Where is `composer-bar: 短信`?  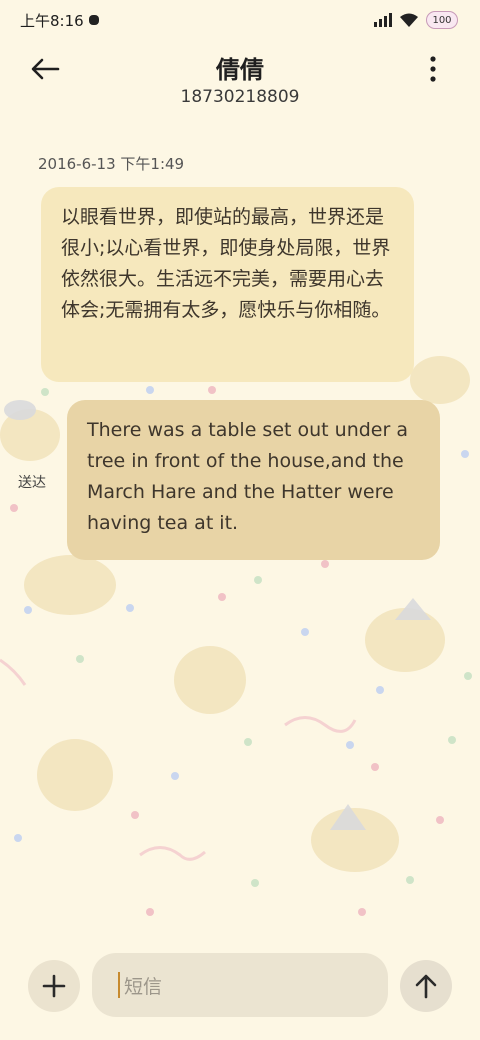 composer-bar: 短信 is located at coordinates (240, 993).